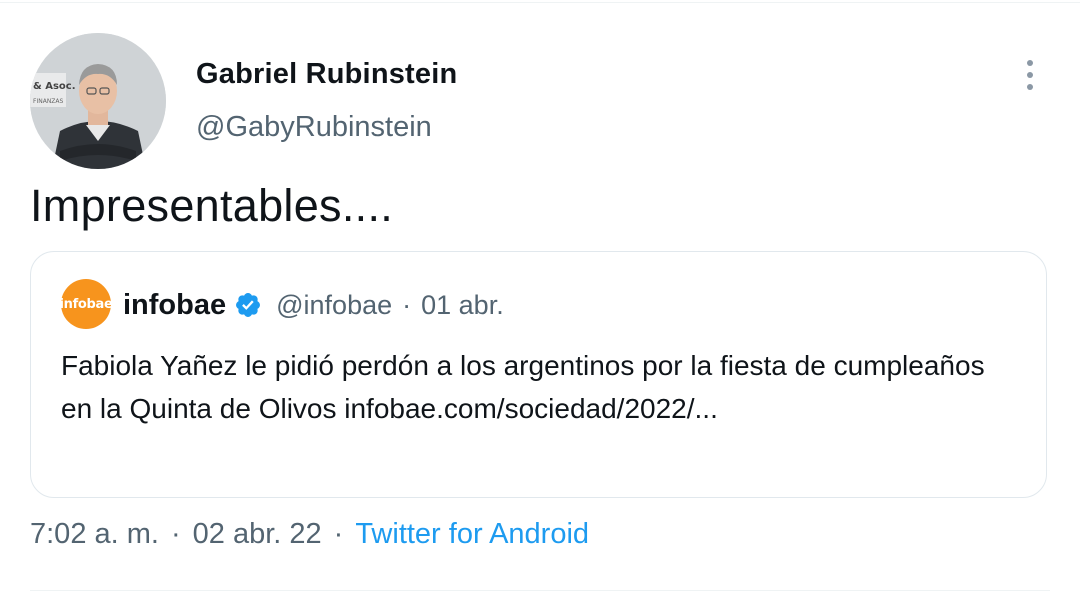  I want to click on quoted-avatar-text: infobae, so click(86, 304).